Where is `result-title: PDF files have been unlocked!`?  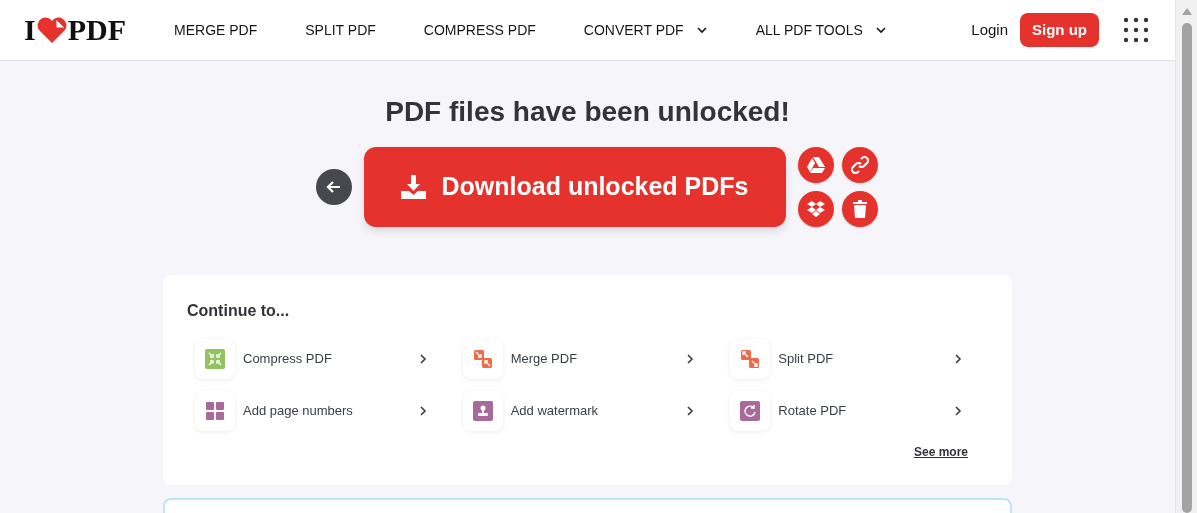
result-title: PDF files have been unlocked! is located at coordinates (587, 112).